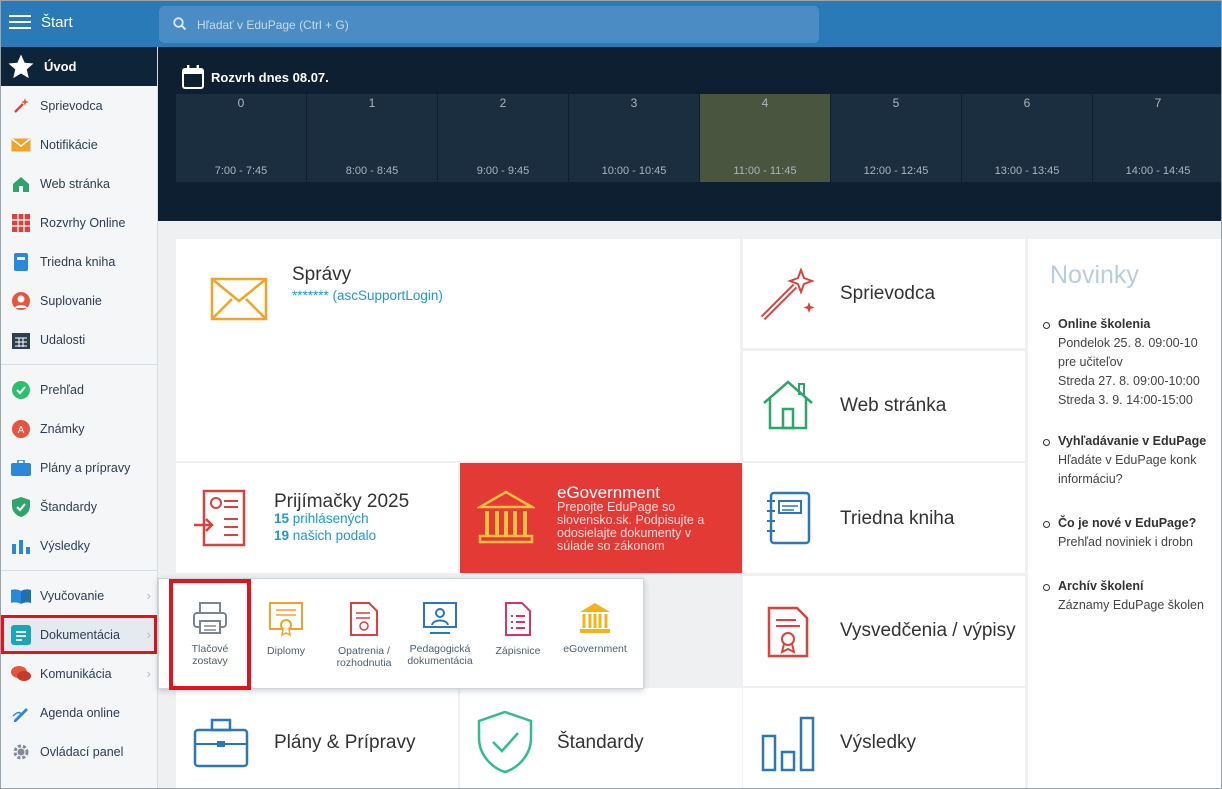 This screenshot has width=1222, height=789. I want to click on news-title: Novinky, so click(1094, 275).